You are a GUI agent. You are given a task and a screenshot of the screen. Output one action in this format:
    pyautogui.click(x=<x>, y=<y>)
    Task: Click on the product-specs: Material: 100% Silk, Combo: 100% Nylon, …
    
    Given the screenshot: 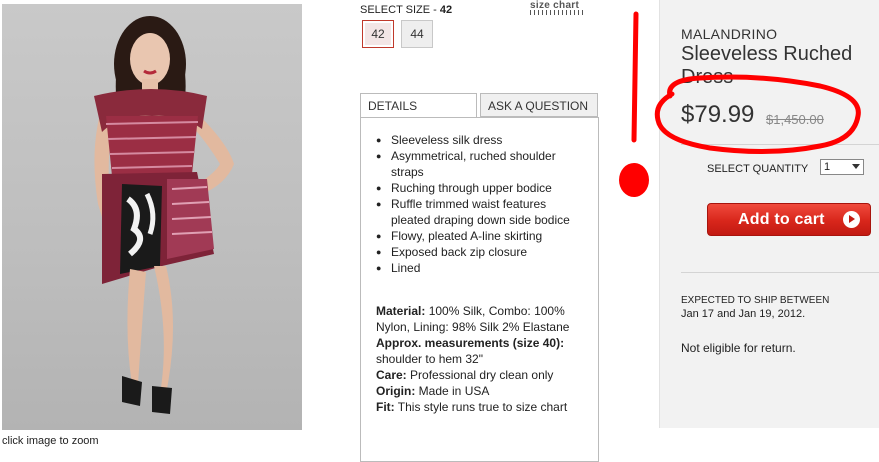 What is the action you would take?
    pyautogui.click(x=484, y=359)
    